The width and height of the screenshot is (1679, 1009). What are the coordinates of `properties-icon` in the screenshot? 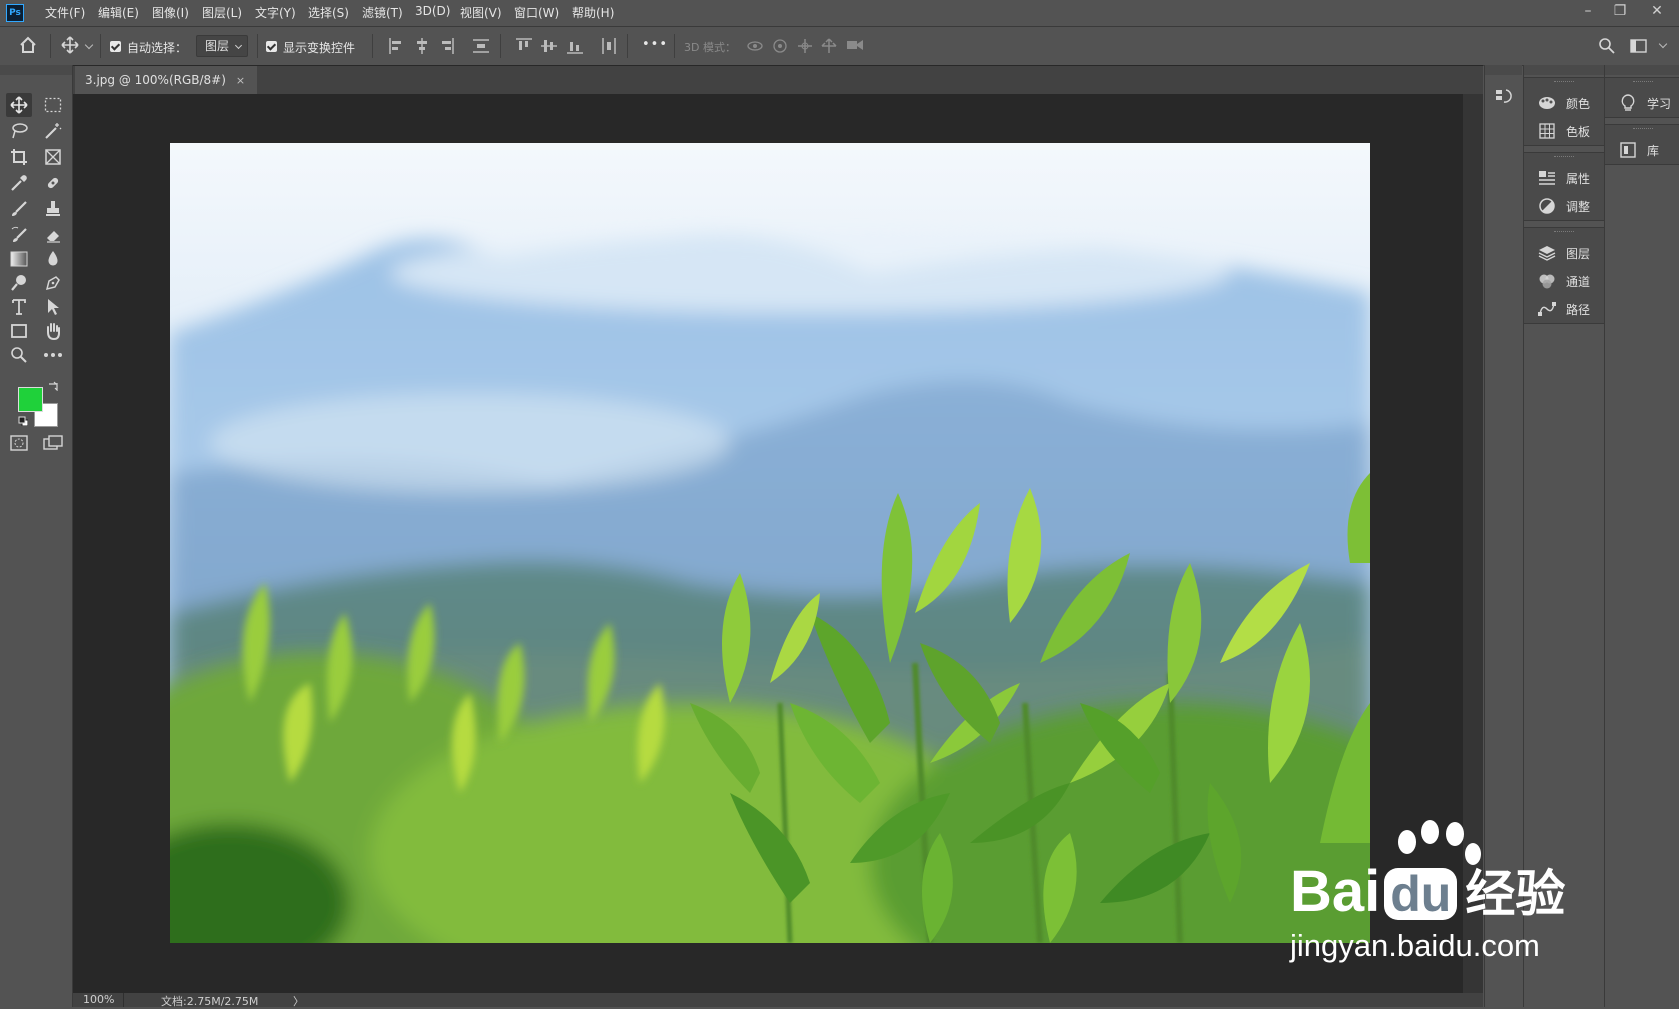 It's located at (1547, 178).